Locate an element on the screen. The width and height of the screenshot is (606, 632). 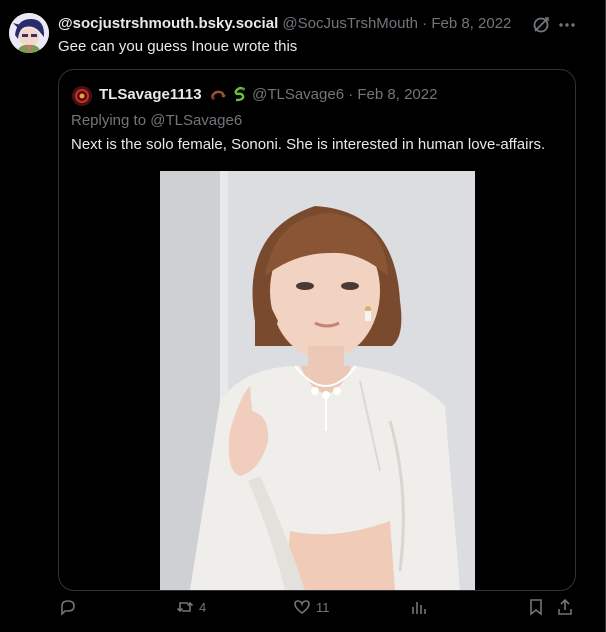
replying-to-handle: @TLSavage6 is located at coordinates (196, 120).